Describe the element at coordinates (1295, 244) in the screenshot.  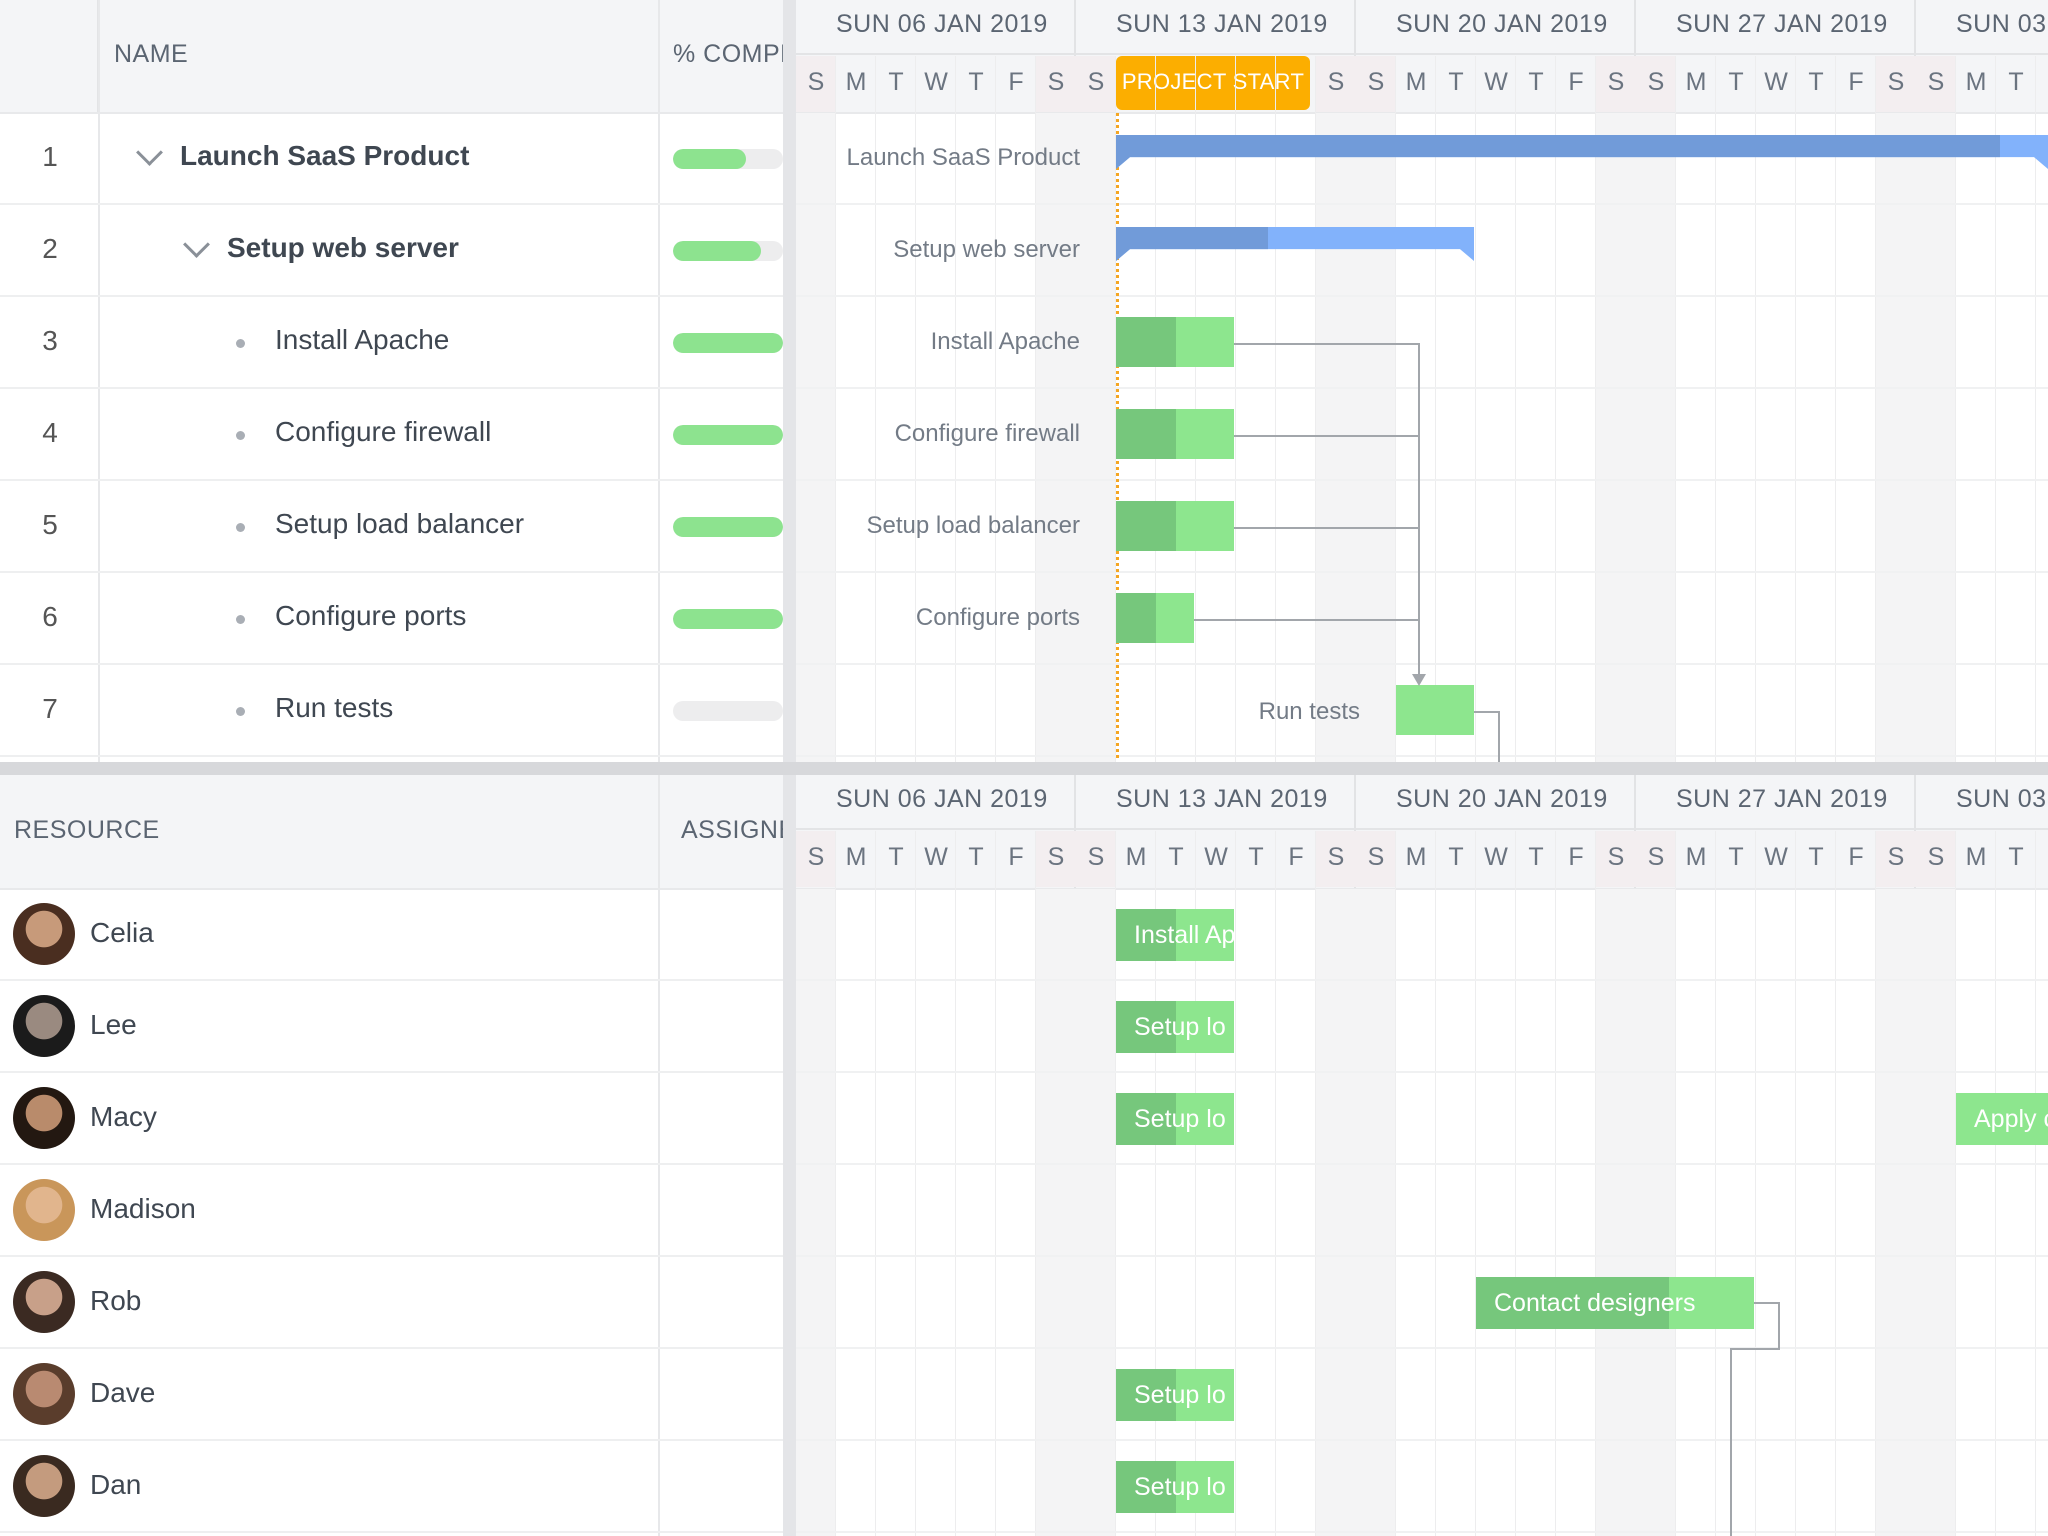
I see `summary-task-bar` at that location.